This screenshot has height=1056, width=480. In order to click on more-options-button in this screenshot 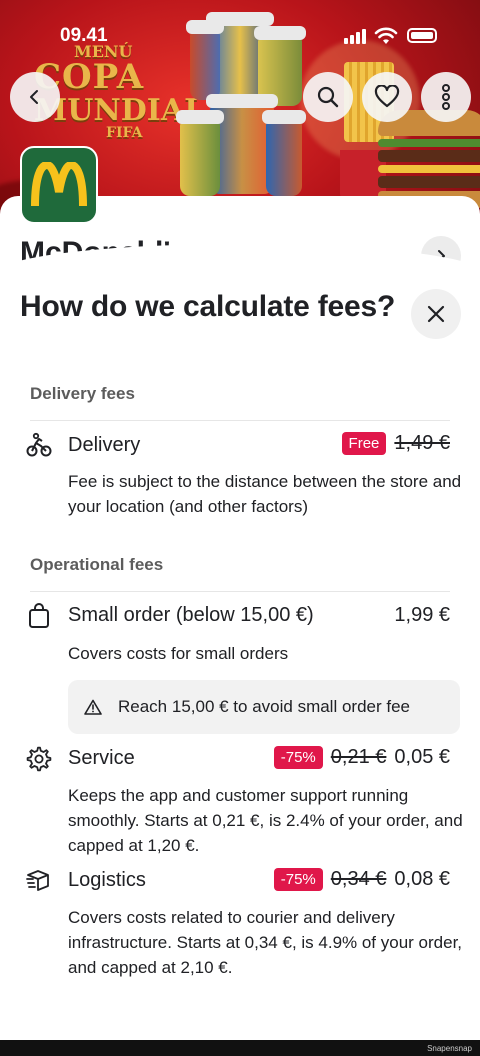, I will do `click(446, 97)`.